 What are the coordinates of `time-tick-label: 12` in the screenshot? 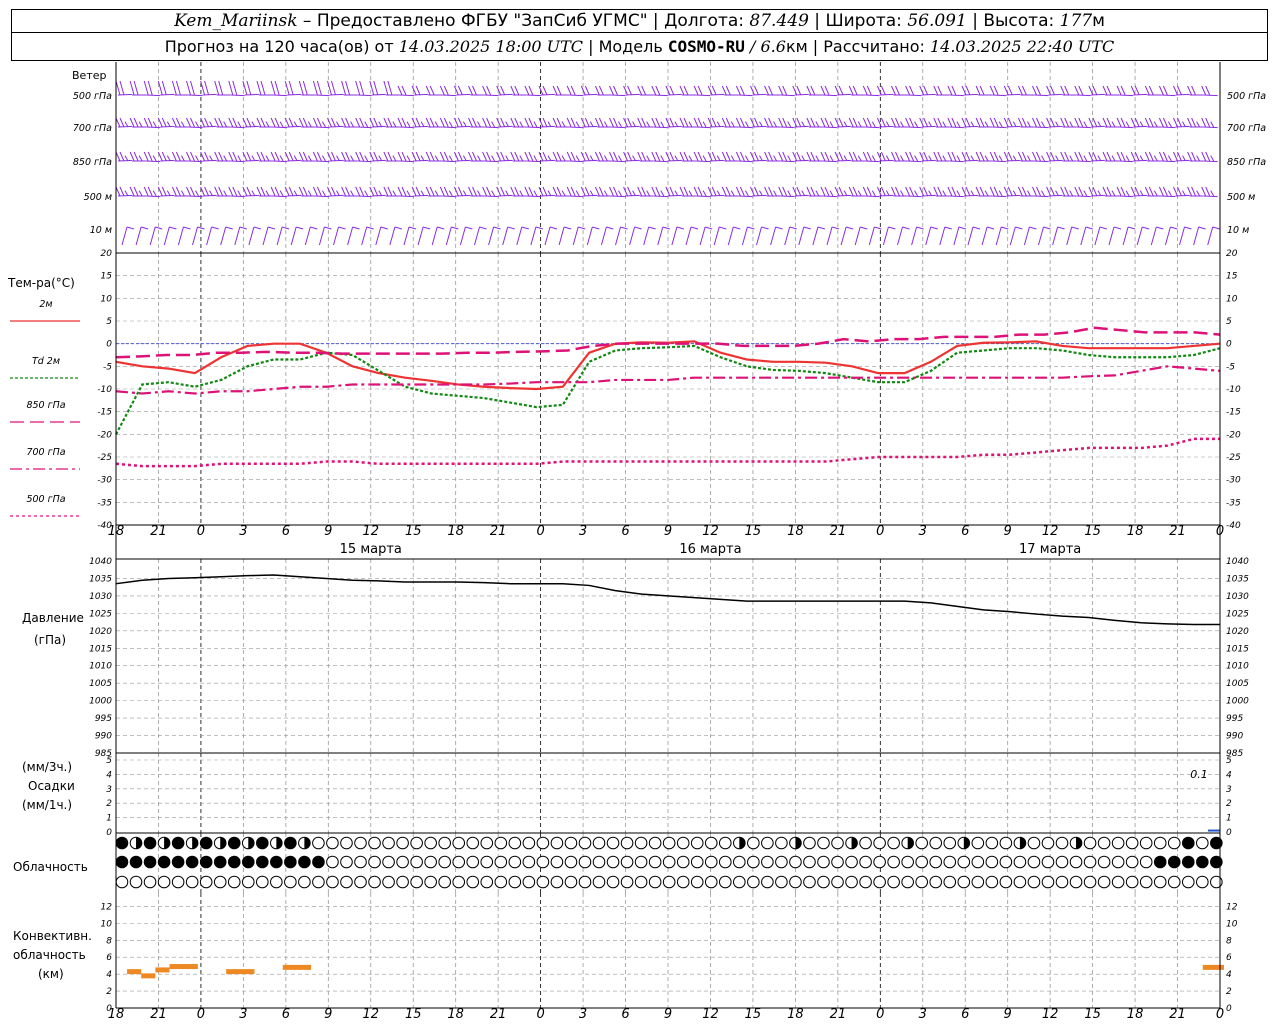 It's located at (1050, 531).